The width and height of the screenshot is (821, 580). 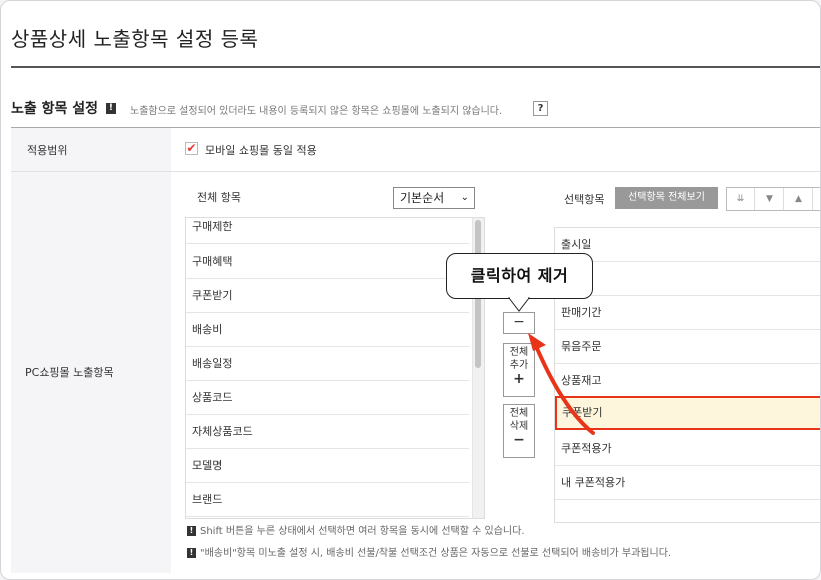 I want to click on callout-pointer, so click(x=519, y=304).